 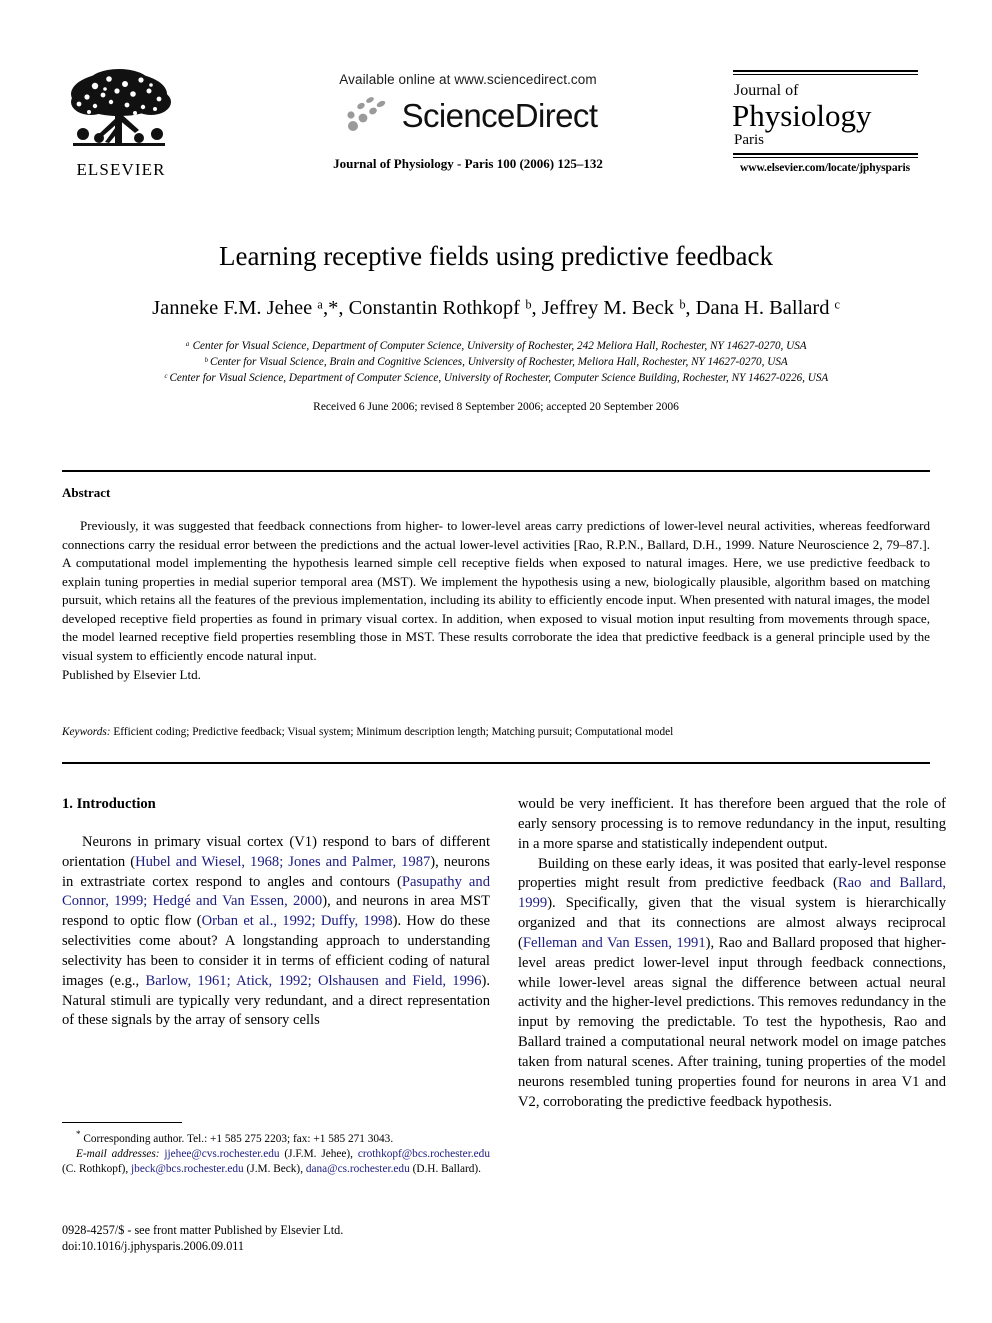 I want to click on journal-of-label: Journal of, so click(x=766, y=90).